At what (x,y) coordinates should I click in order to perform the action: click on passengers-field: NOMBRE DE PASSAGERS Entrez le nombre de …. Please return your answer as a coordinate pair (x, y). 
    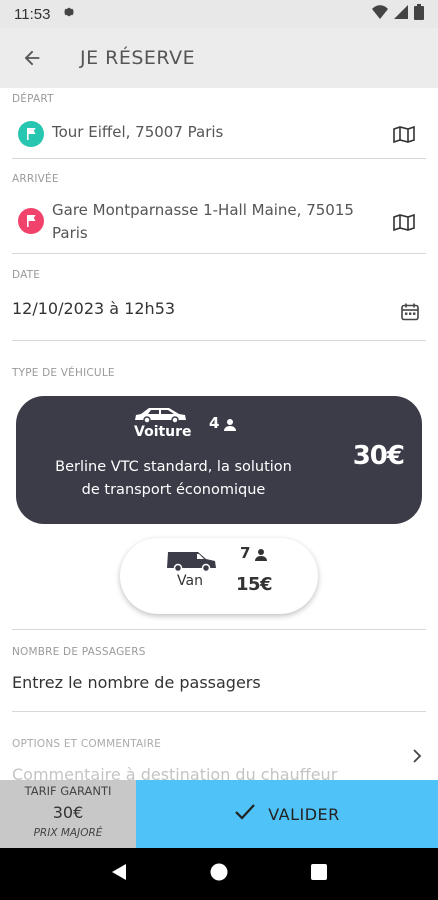
    Looking at the image, I should click on (219, 670).